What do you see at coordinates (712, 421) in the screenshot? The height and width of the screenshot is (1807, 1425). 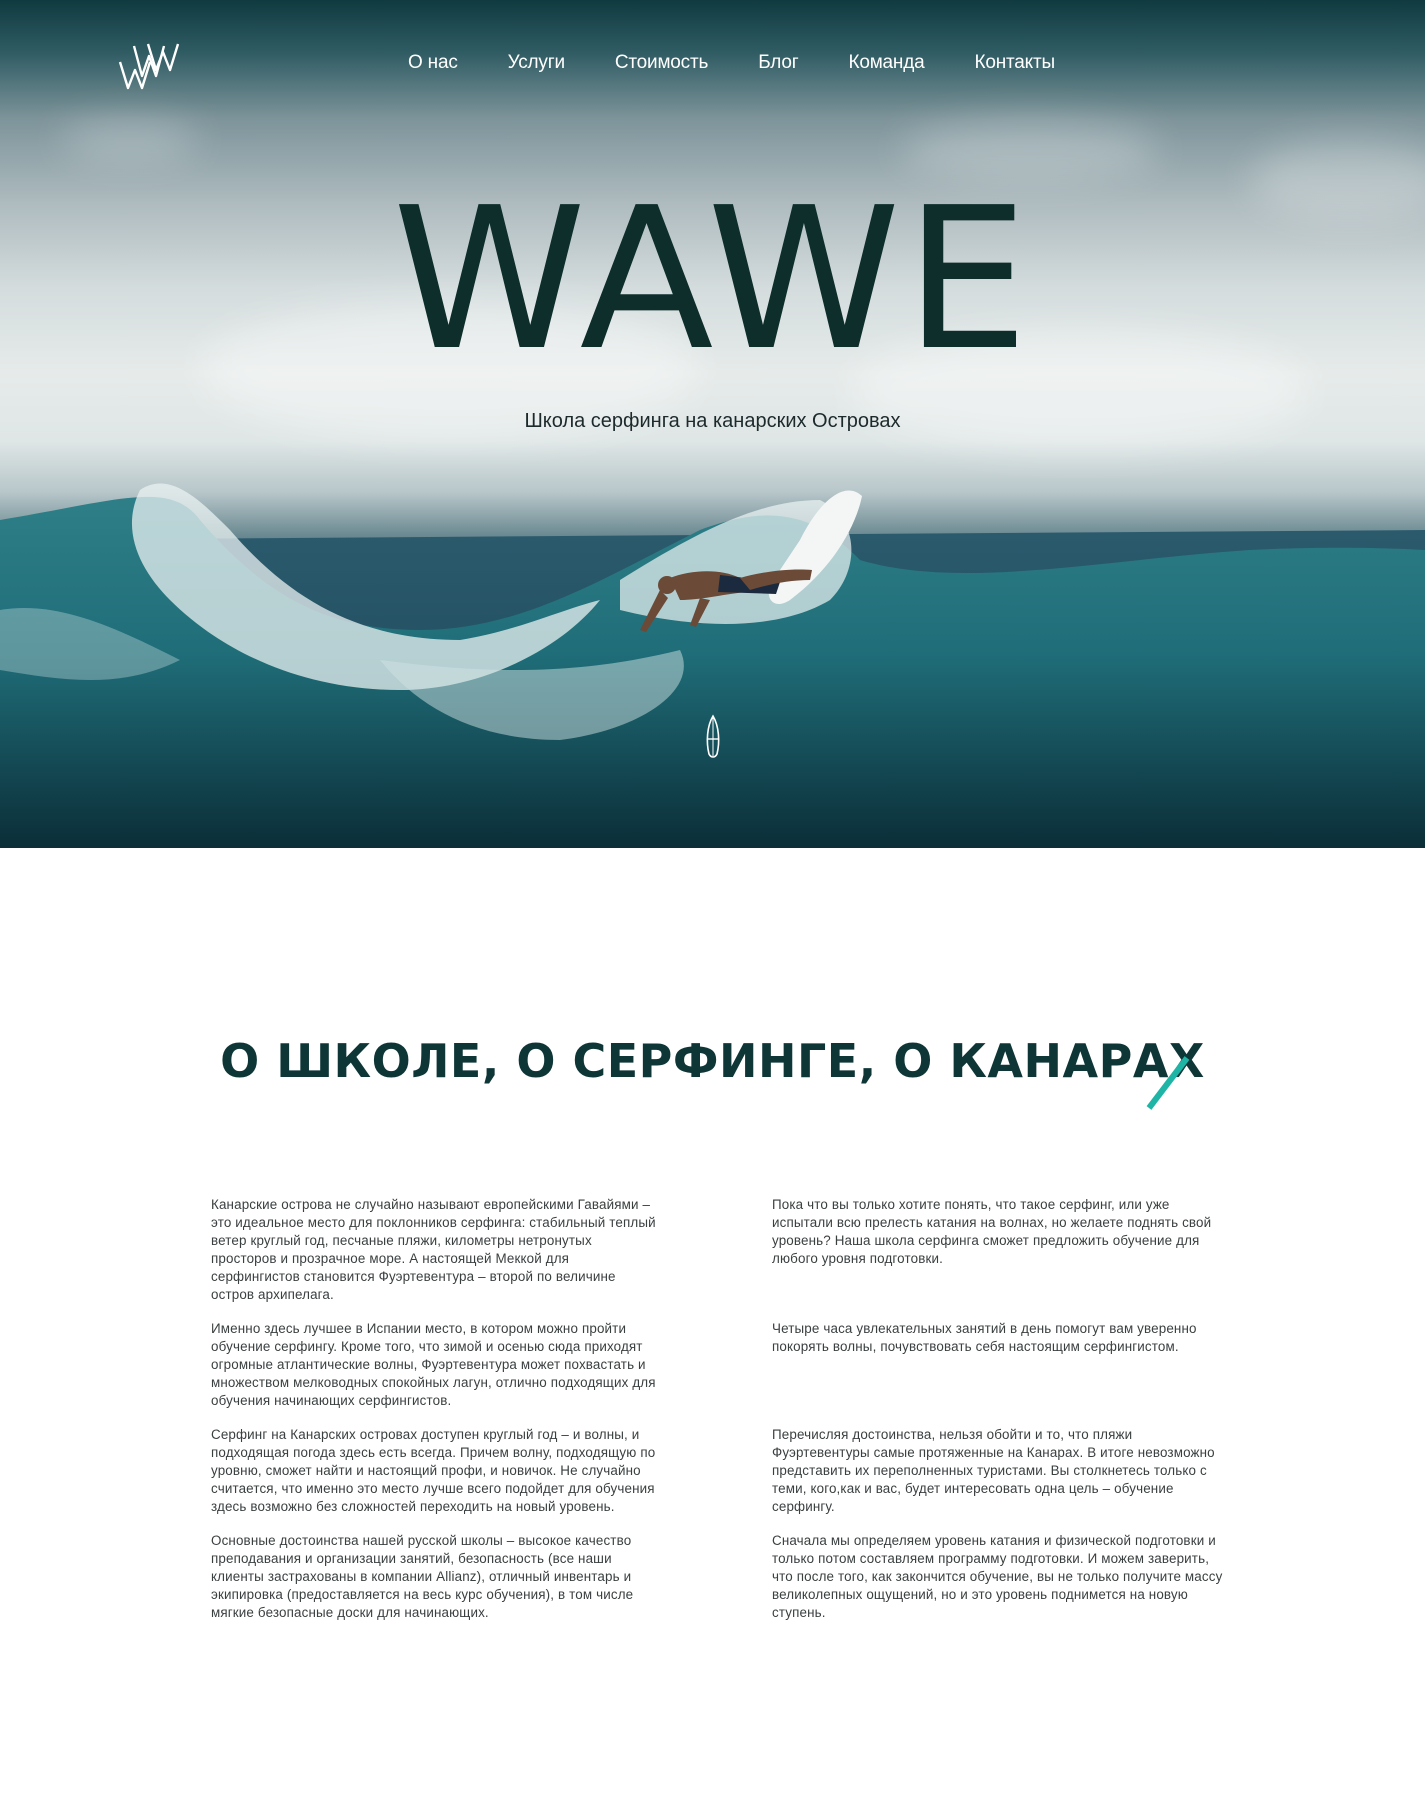 I see `hero-subtitle: Школа серфинга на канарских Островах` at bounding box center [712, 421].